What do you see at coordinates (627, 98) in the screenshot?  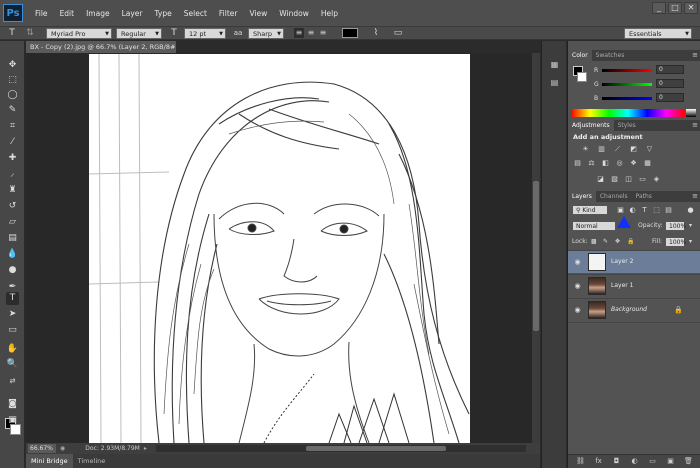 I see `blue-slider` at bounding box center [627, 98].